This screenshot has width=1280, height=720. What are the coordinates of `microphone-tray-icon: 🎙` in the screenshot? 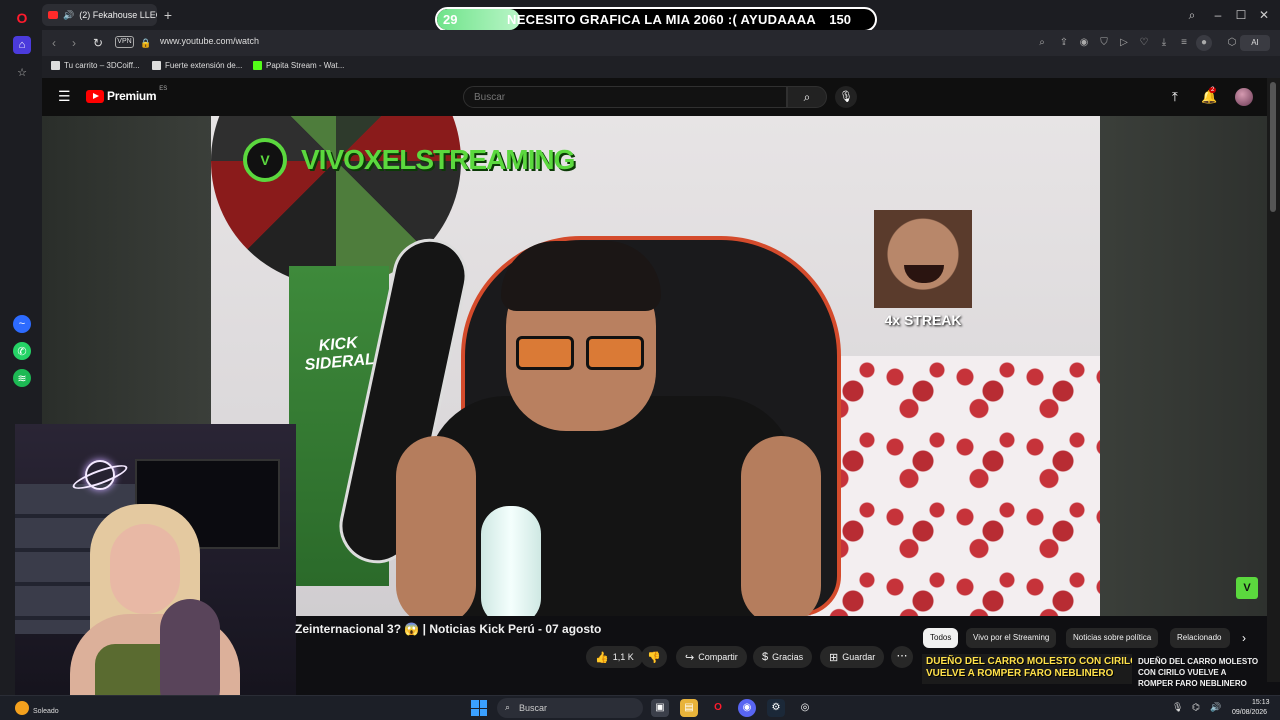 It's located at (1177, 707).